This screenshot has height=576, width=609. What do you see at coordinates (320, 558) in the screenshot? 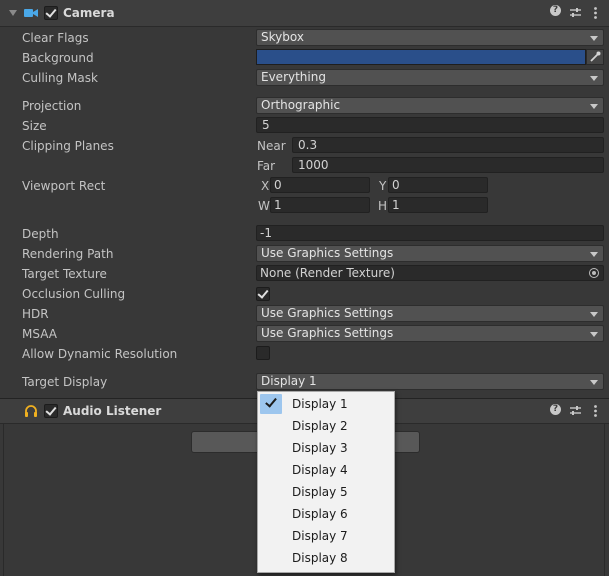
I see `menu-item-label: Display 8` at bounding box center [320, 558].